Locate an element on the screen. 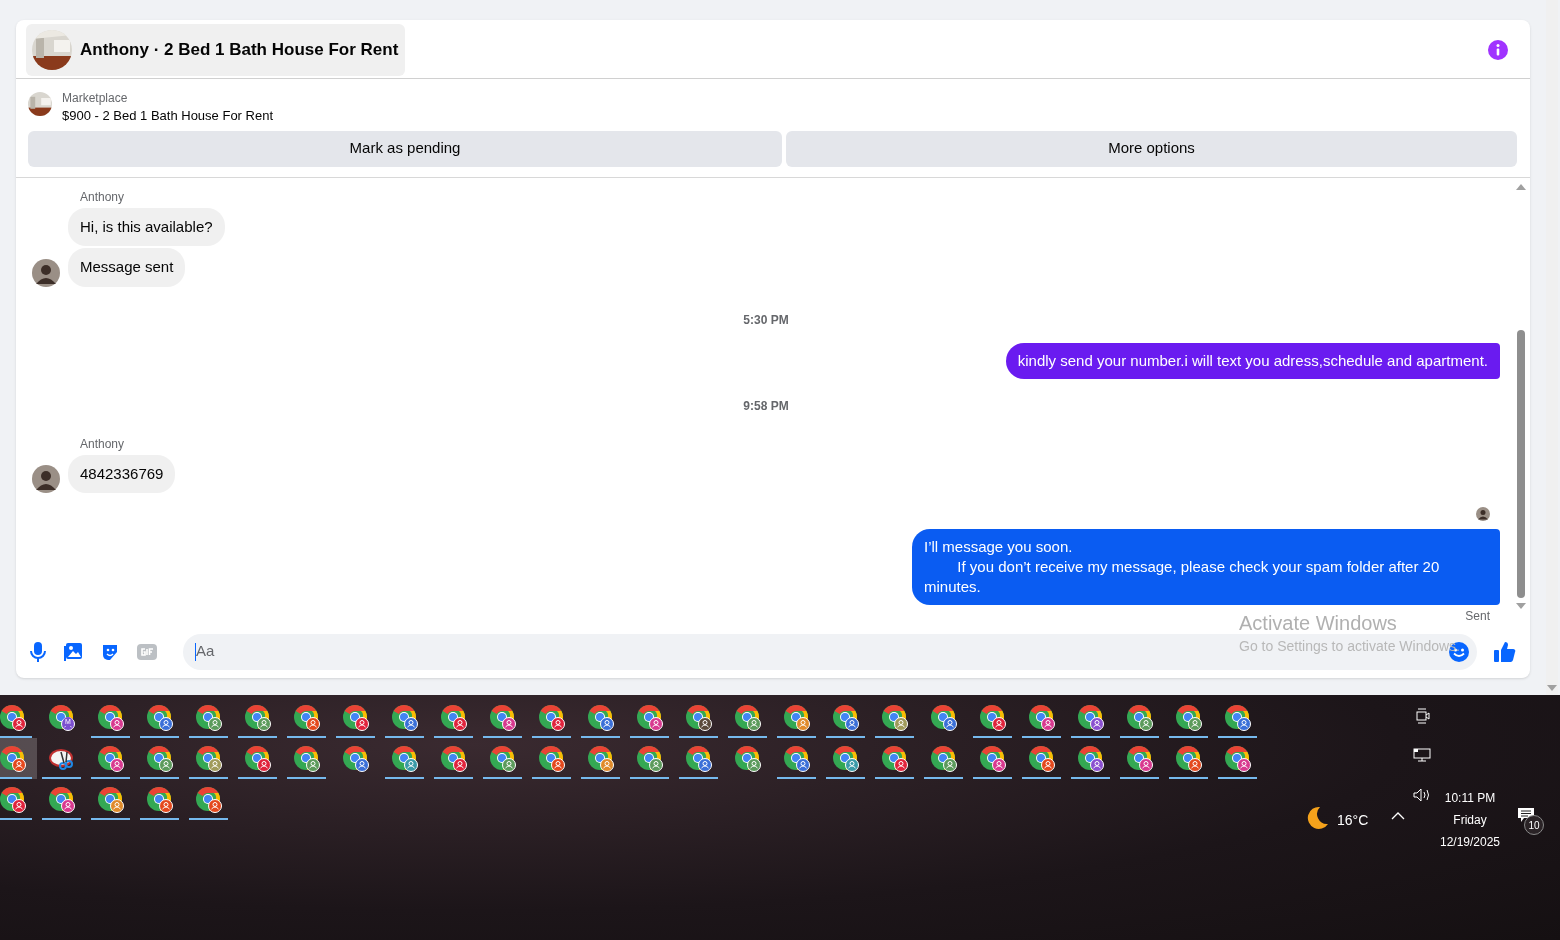 The height and width of the screenshot is (940, 1560). message-bubble: Hi, is this available? is located at coordinates (146, 227).